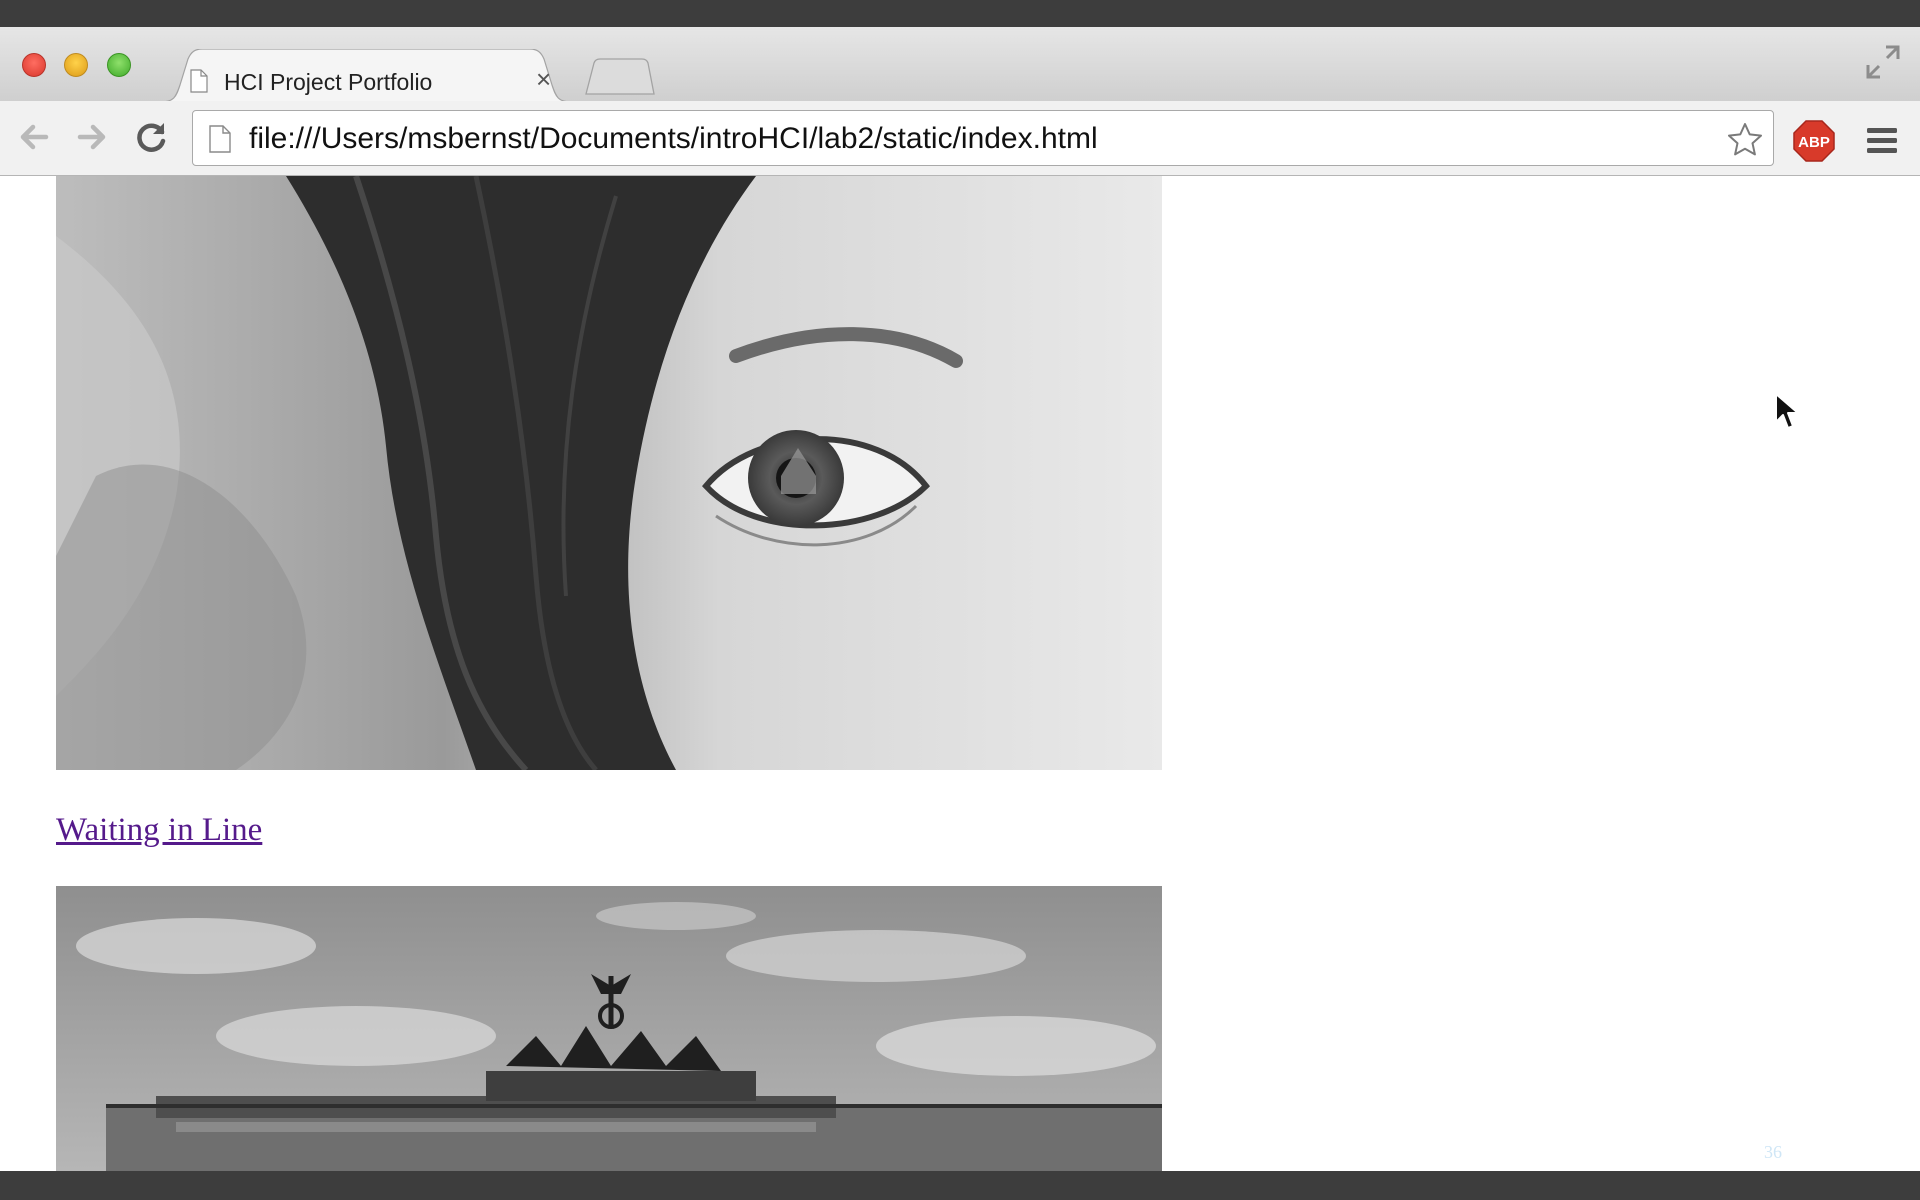  I want to click on reload-icon, so click(152, 137).